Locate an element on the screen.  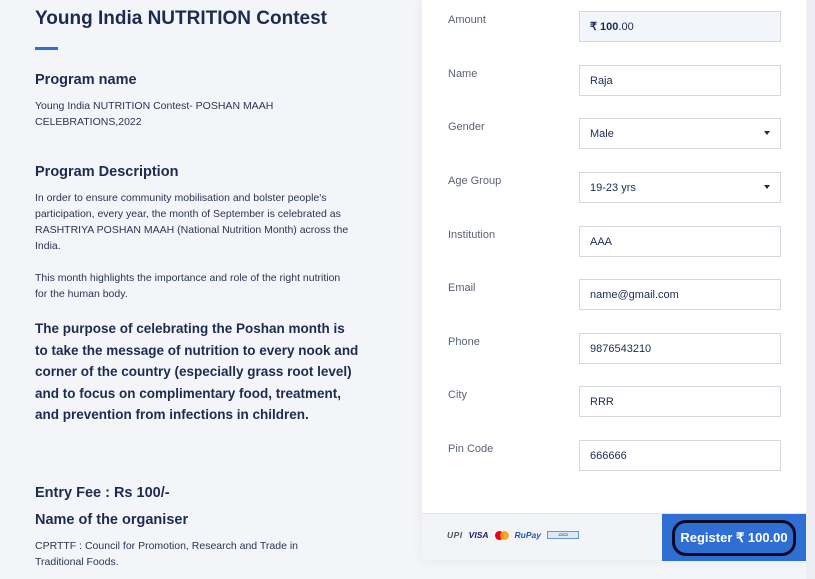
age-group-select: 19-23 yrs is located at coordinates (680, 187).